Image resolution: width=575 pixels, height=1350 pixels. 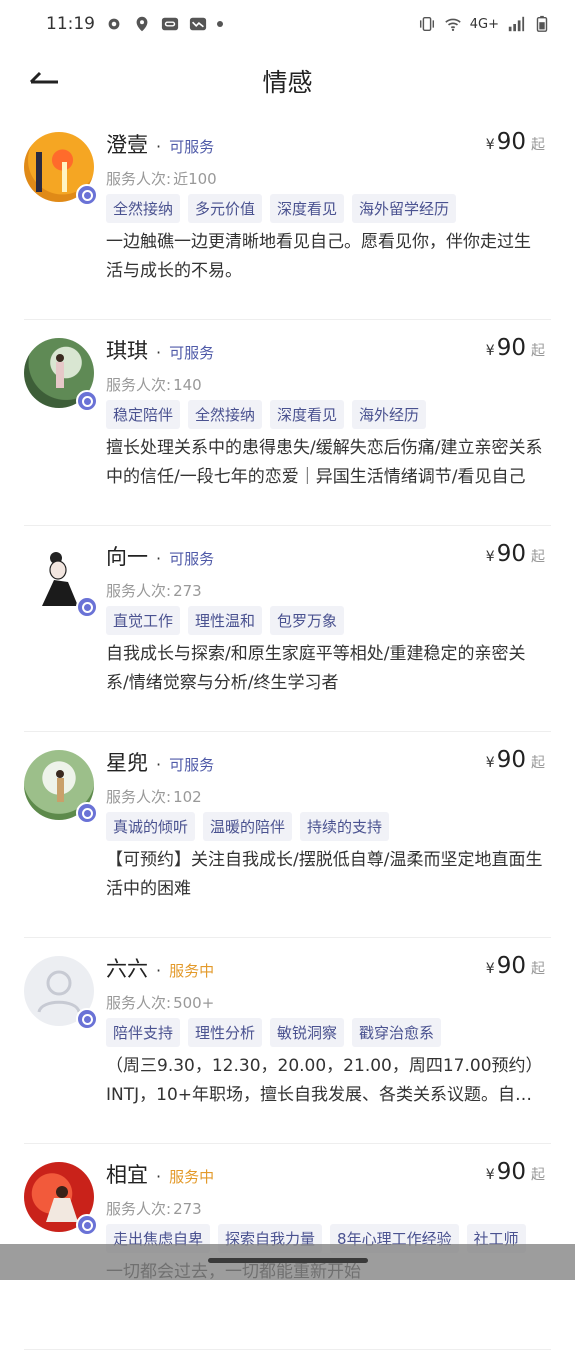 I want to click on tag: 戳穿治愈系, so click(x=397, y=1032).